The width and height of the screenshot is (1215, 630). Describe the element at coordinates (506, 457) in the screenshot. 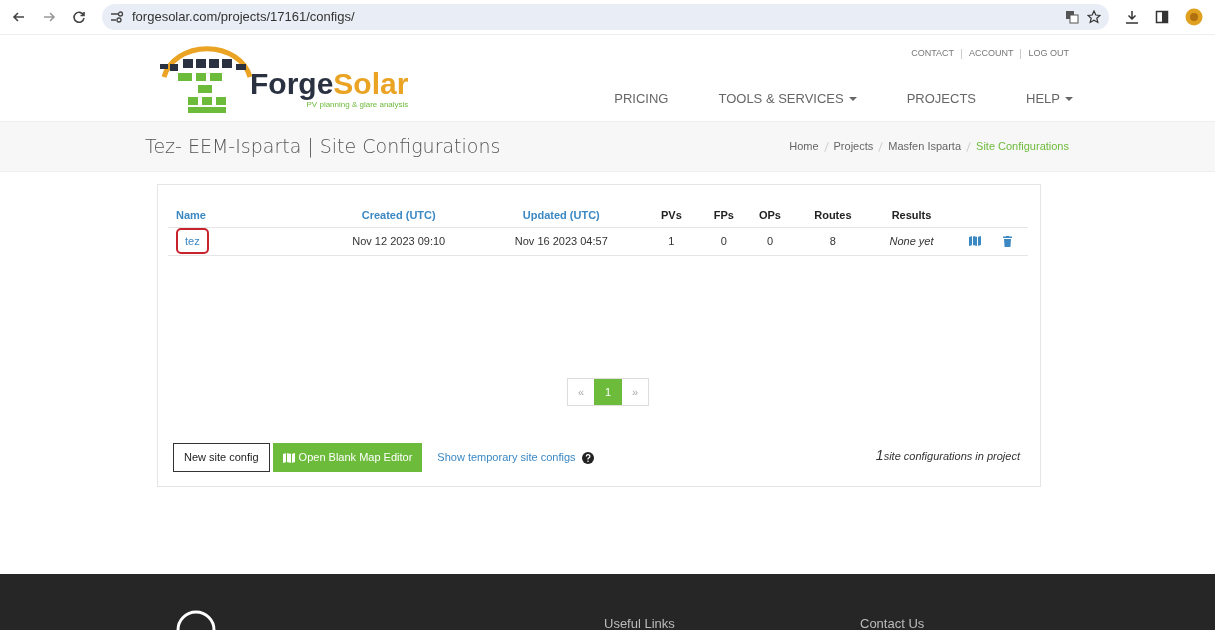

I see `show-temporary-configs-link: Show temporary site configs` at that location.